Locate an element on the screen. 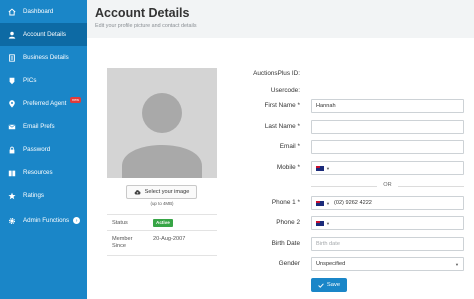  sidebar-item-account-details: Account Details is located at coordinates (43, 34).